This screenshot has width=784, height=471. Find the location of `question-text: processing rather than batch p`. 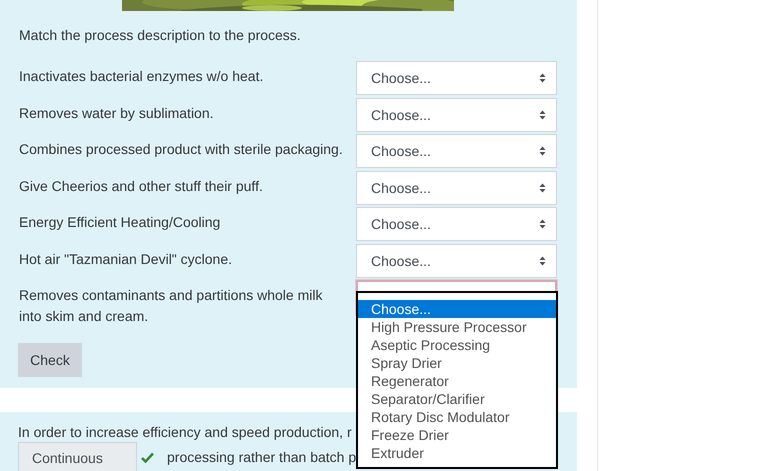

question-text: processing rather than batch p is located at coordinates (261, 457).